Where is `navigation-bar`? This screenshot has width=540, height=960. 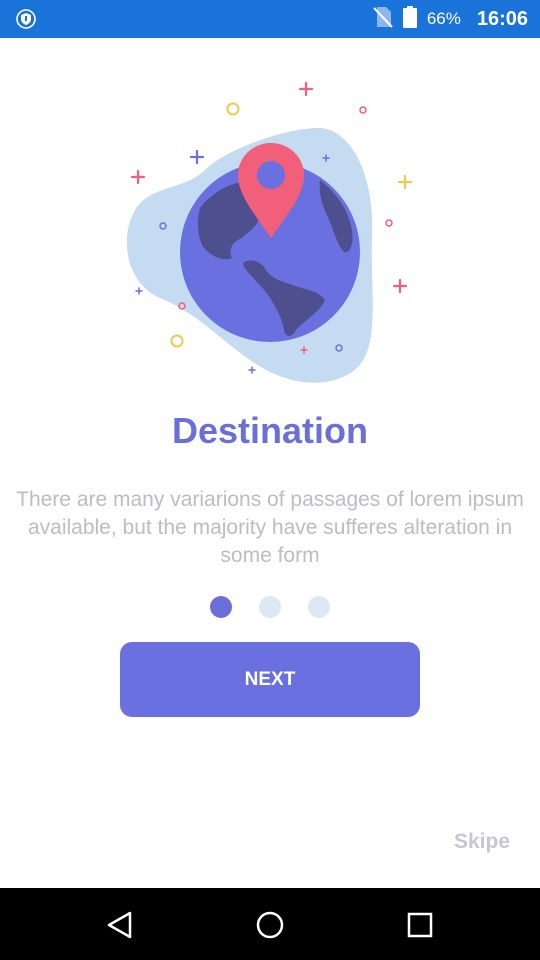 navigation-bar is located at coordinates (270, 924).